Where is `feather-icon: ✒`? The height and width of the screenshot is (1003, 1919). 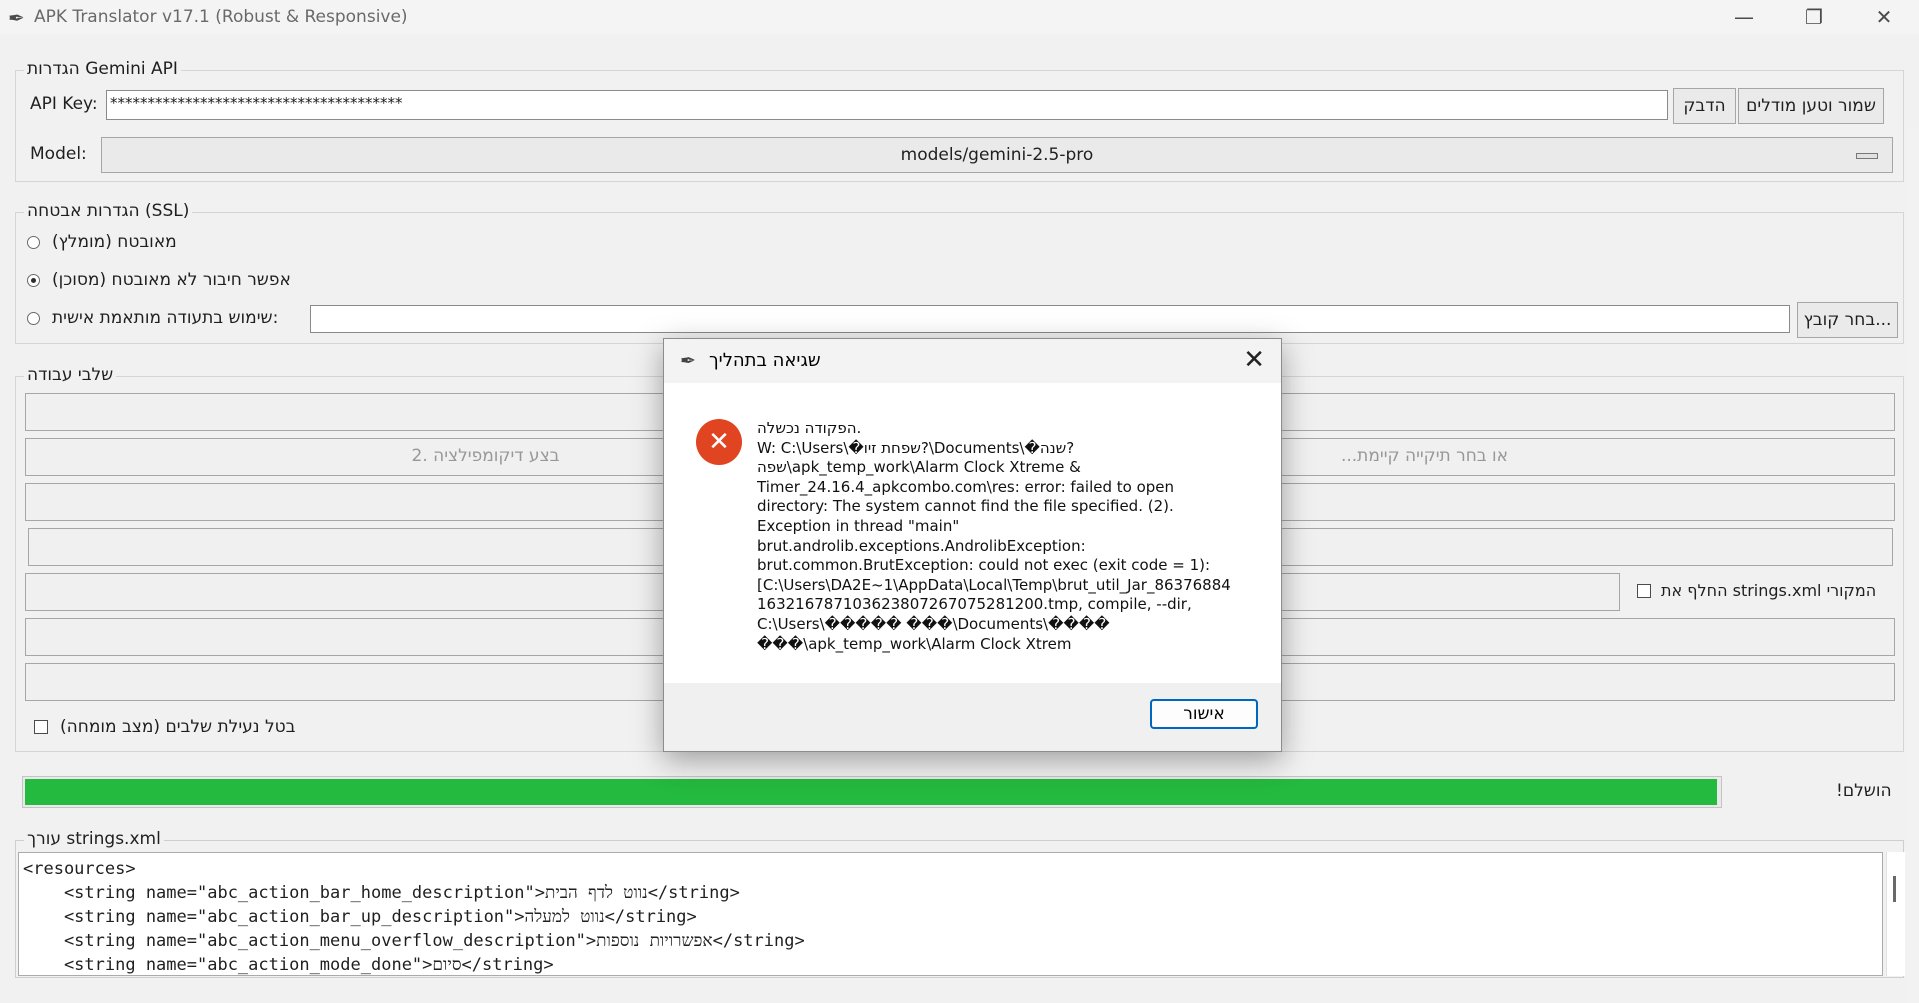
feather-icon: ✒ is located at coordinates (688, 361).